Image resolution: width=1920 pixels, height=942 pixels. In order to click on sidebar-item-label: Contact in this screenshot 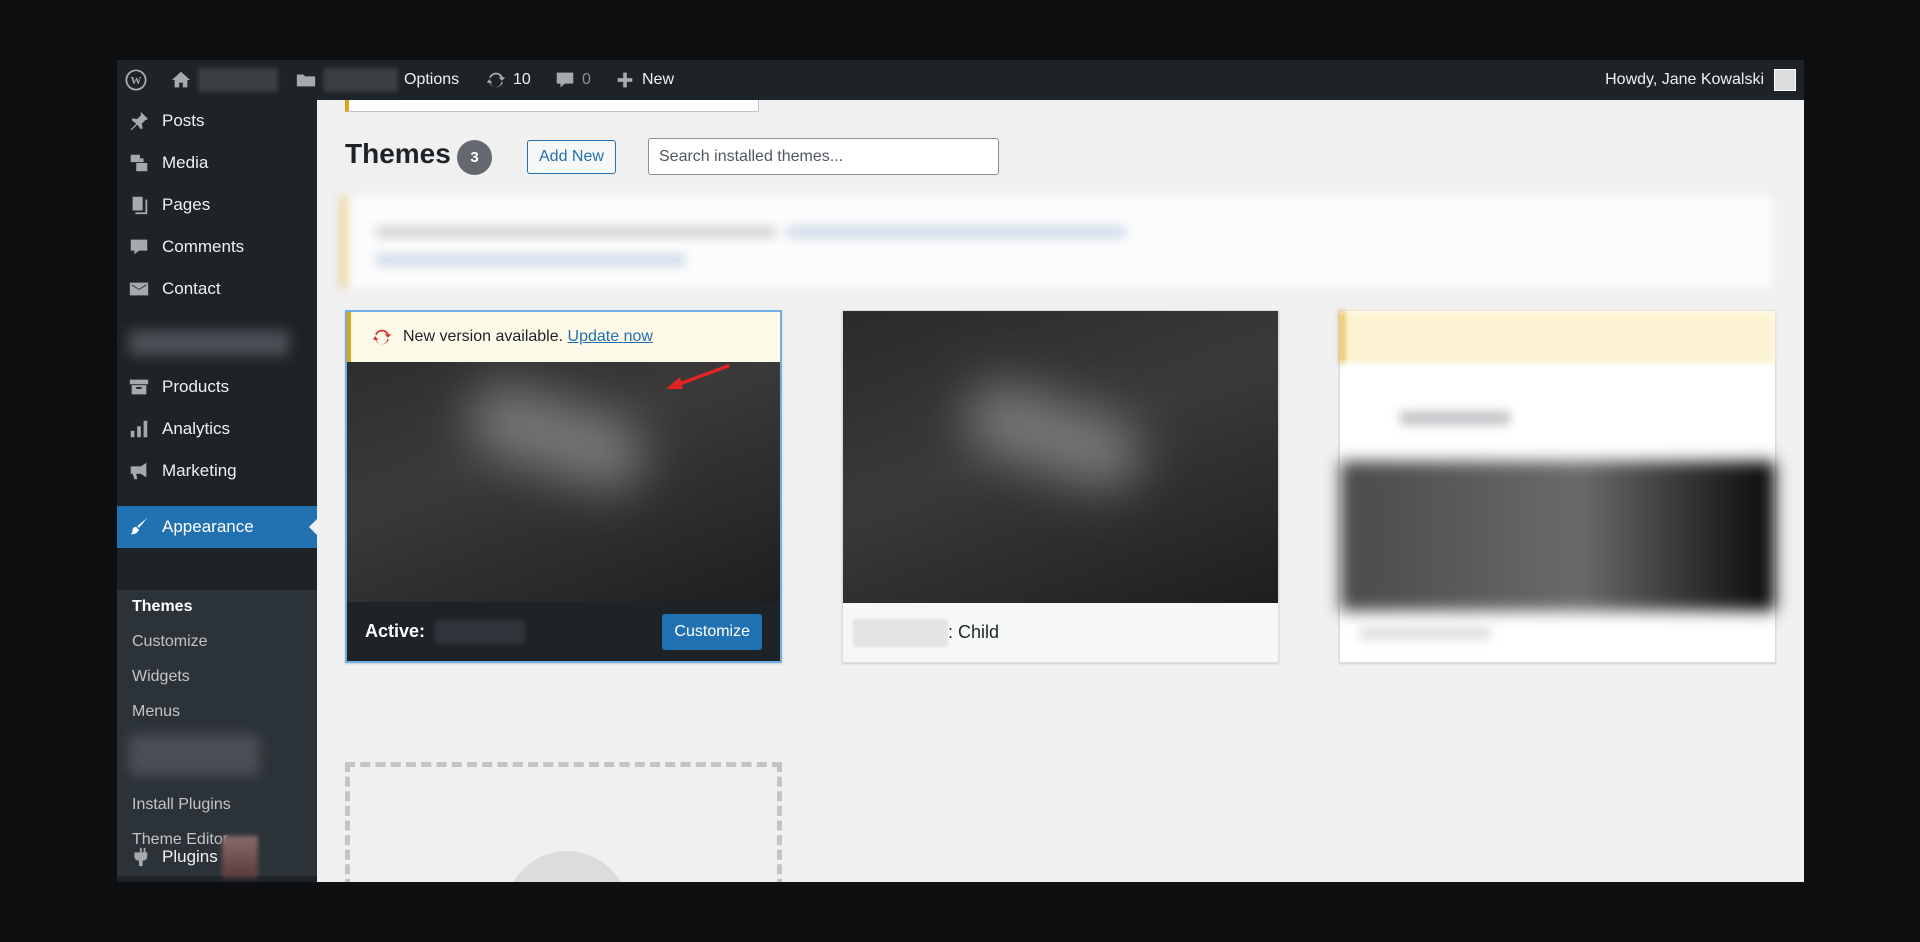, I will do `click(191, 288)`.